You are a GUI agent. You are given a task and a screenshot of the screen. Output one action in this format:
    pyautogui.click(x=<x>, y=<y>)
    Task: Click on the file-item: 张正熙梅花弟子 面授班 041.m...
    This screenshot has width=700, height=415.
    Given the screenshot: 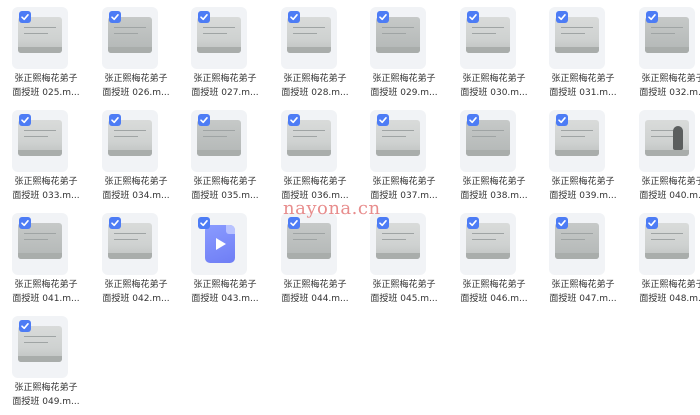 What is the action you would take?
    pyautogui.click(x=46, y=261)
    